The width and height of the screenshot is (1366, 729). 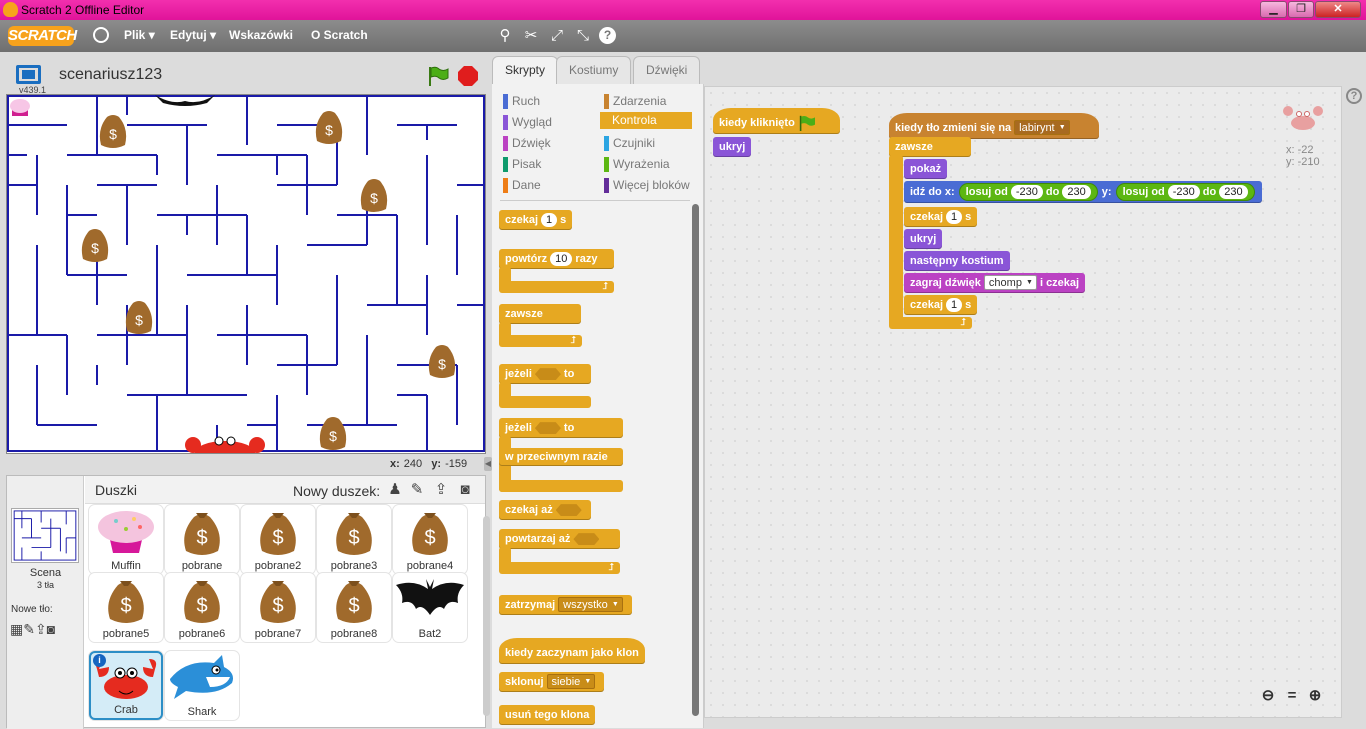 I want to click on category-ruch: Ruch, so click(x=521, y=101).